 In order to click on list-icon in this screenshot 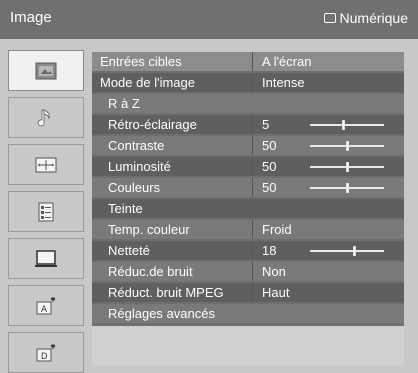, I will do `click(46, 211)`.